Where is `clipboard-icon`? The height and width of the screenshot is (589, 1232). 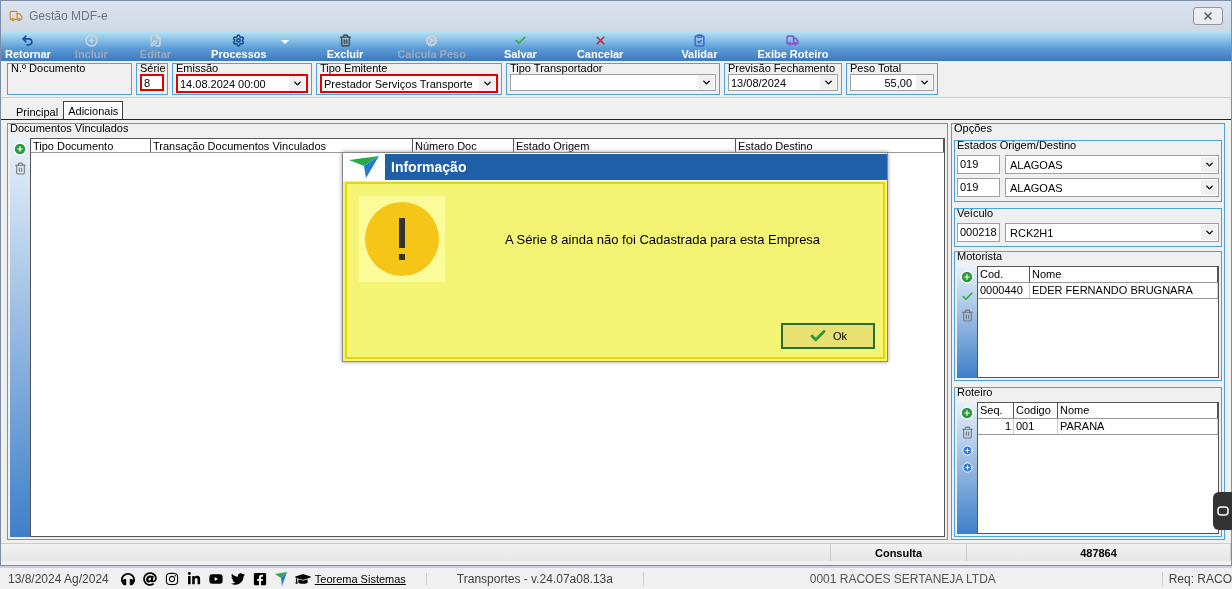 clipboard-icon is located at coordinates (699, 40).